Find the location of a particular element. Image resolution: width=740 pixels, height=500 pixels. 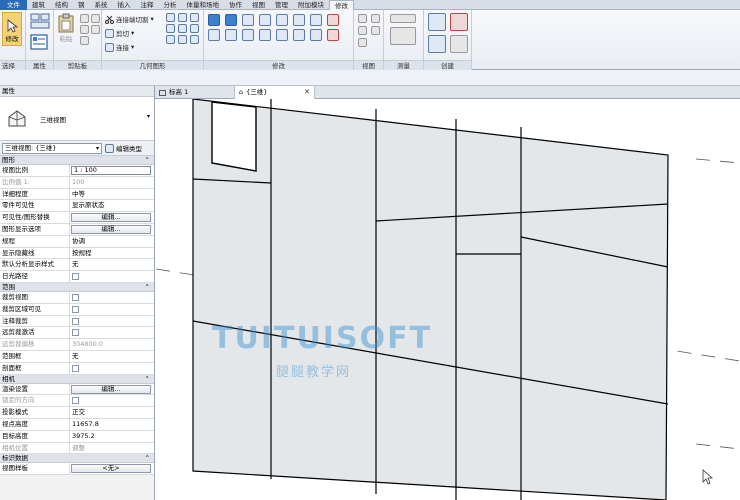

match-type-icon is located at coordinates (84, 29).